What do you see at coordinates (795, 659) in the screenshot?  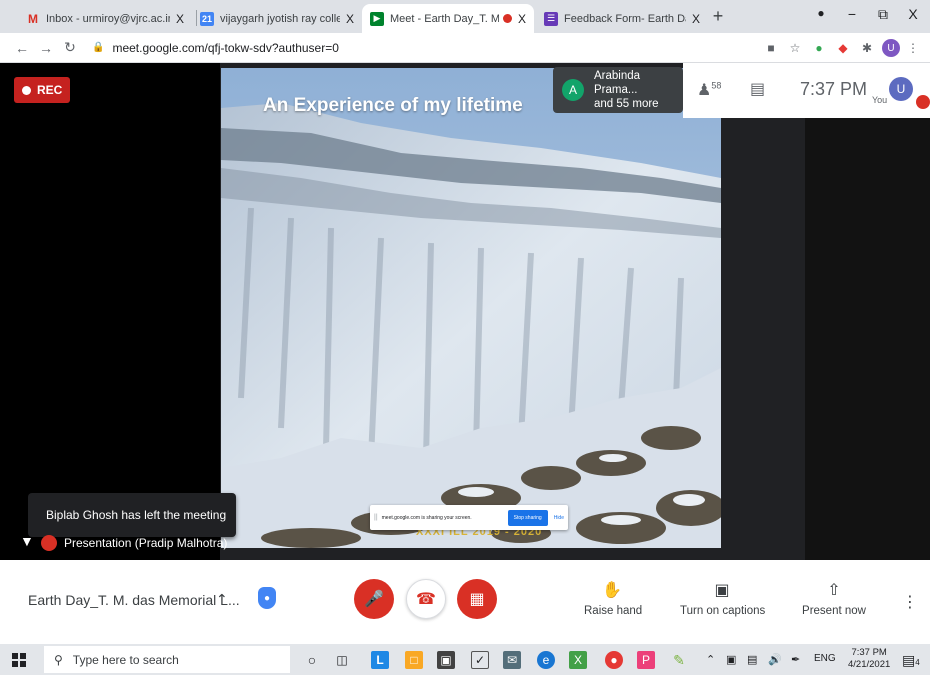 I see `pen-icon: ✒` at bounding box center [795, 659].